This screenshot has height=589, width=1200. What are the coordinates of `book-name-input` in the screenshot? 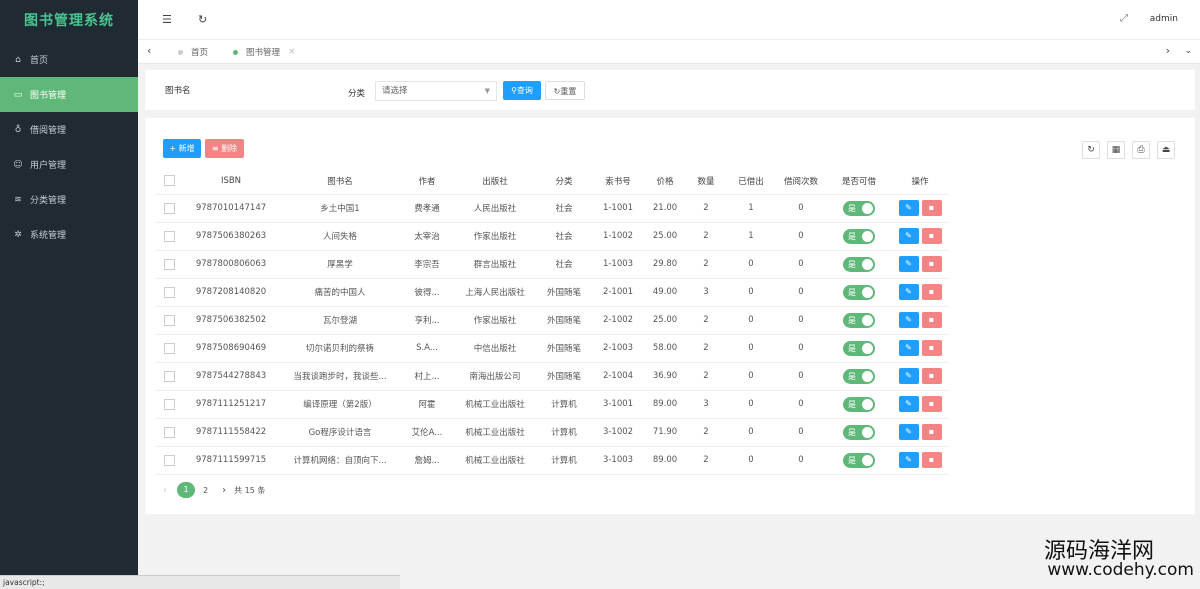 It's located at (240, 91).